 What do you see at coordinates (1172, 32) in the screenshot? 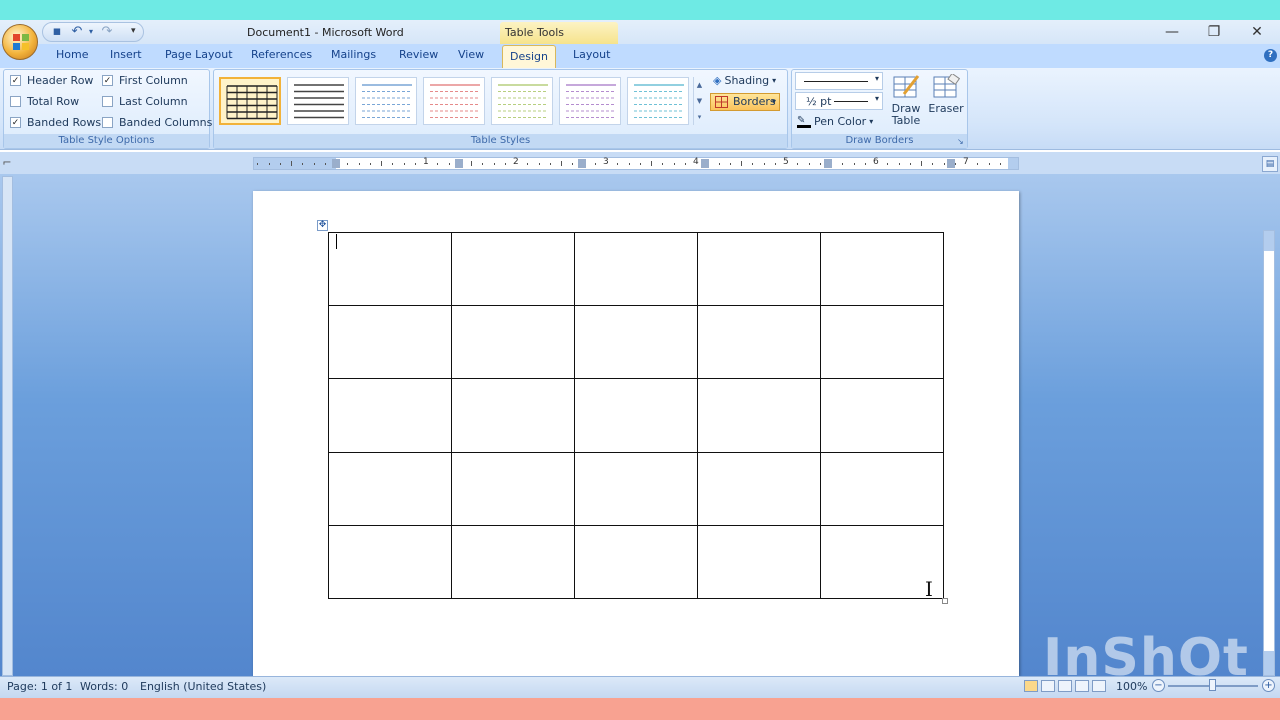
I see `minimize-button: —` at bounding box center [1172, 32].